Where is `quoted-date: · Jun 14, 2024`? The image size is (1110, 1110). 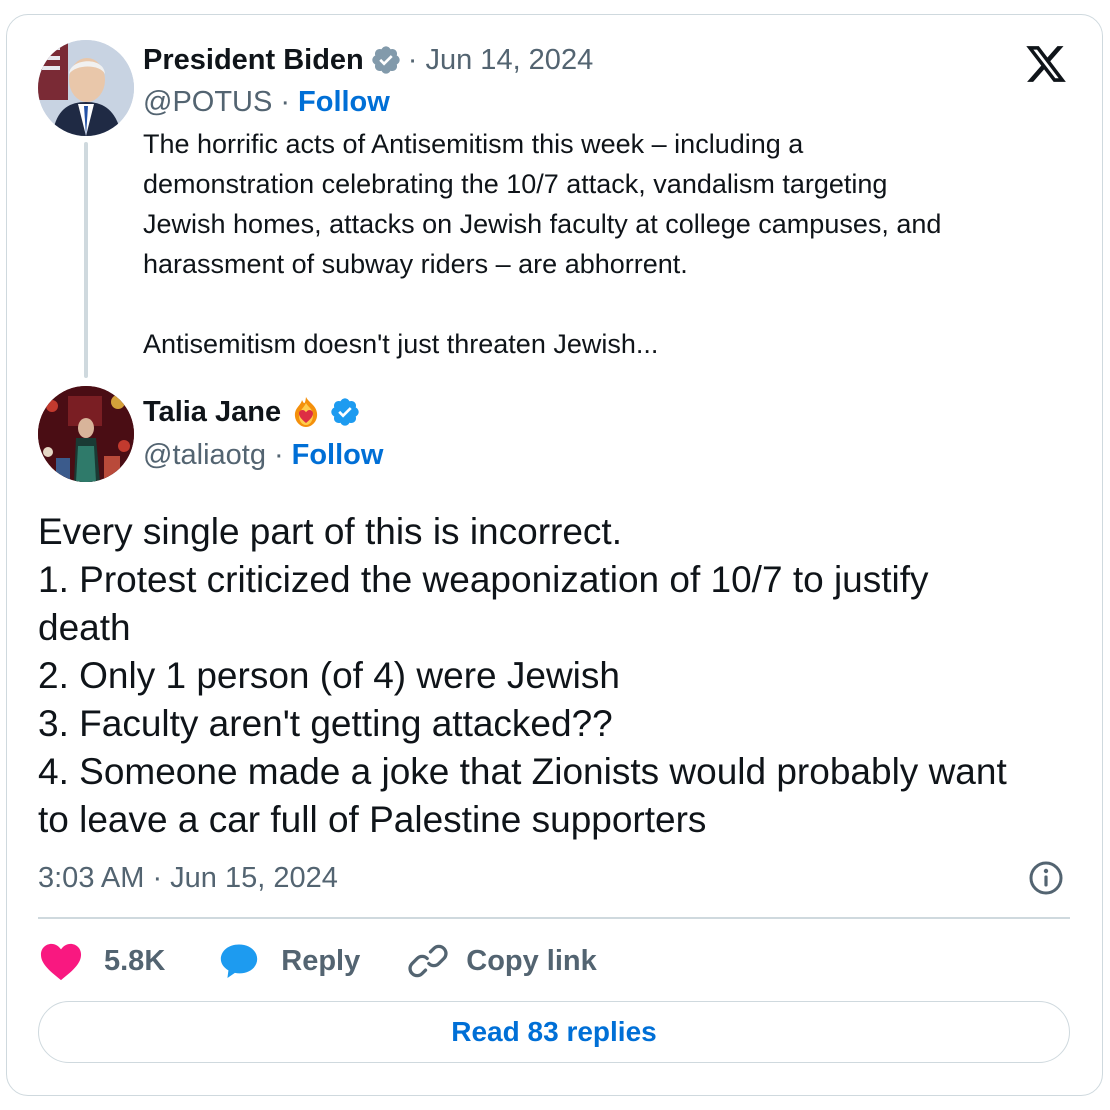 quoted-date: · Jun 14, 2024 is located at coordinates (500, 60).